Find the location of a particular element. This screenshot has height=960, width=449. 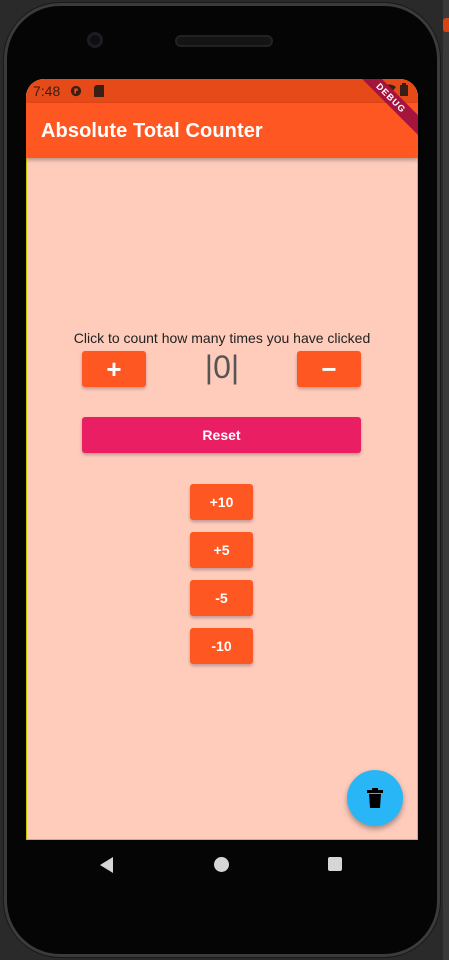

decrement-button: − is located at coordinates (329, 369).